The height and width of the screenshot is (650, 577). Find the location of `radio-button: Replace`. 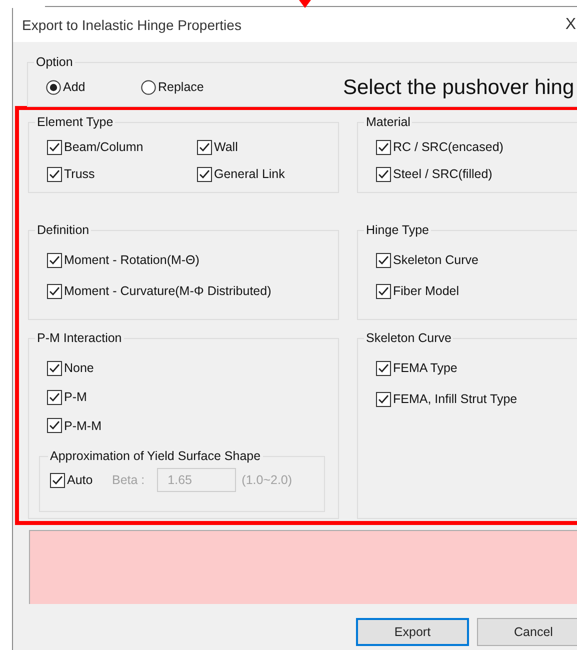

radio-button: Replace is located at coordinates (196, 88).